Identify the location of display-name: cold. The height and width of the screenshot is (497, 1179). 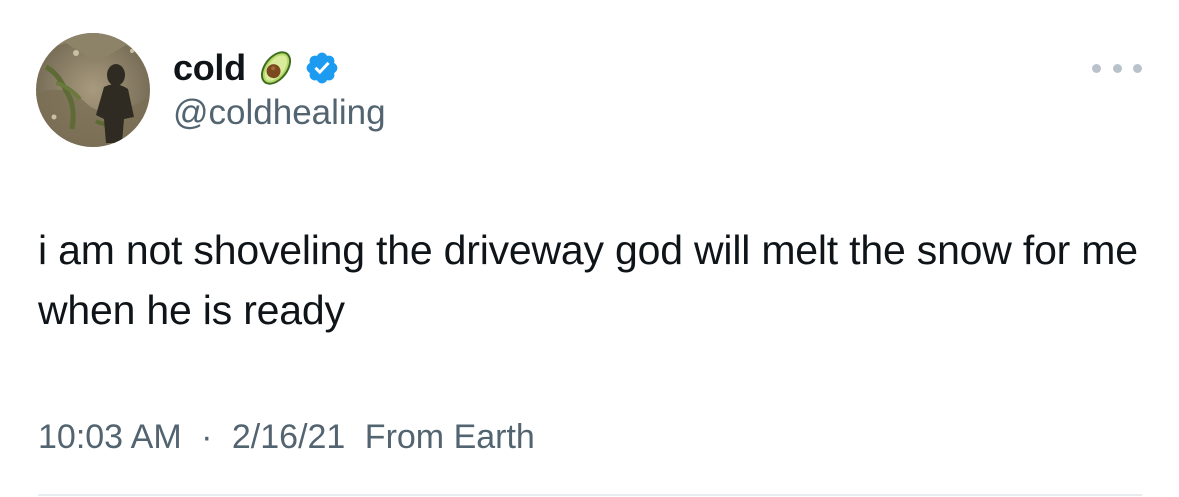
(209, 68).